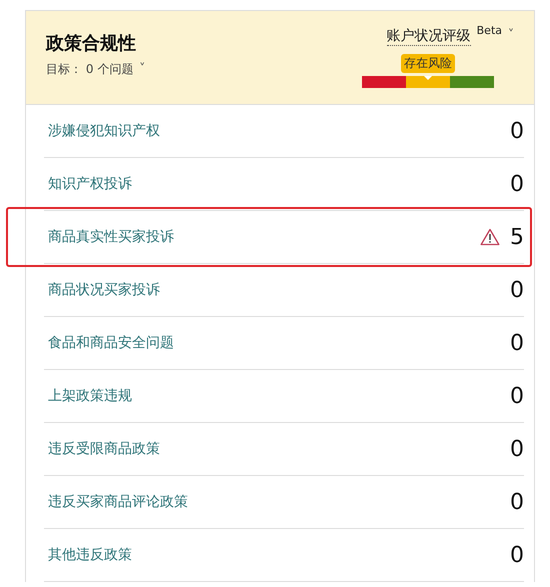  I want to click on policy-link: 知识产权投诉, so click(90, 184).